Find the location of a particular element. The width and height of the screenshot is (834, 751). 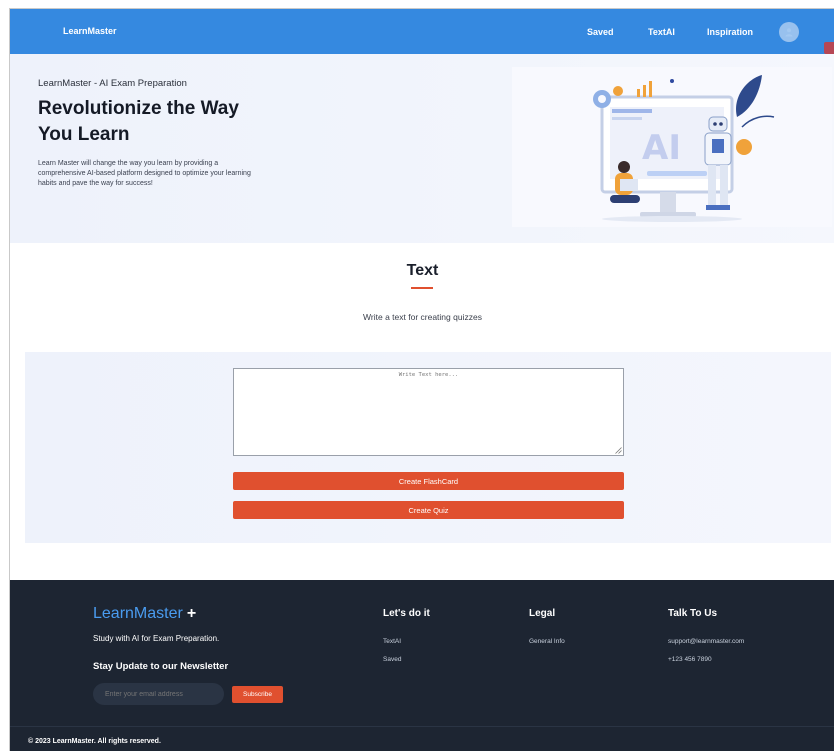

subscribe-button: Subscribe is located at coordinates (257, 694).